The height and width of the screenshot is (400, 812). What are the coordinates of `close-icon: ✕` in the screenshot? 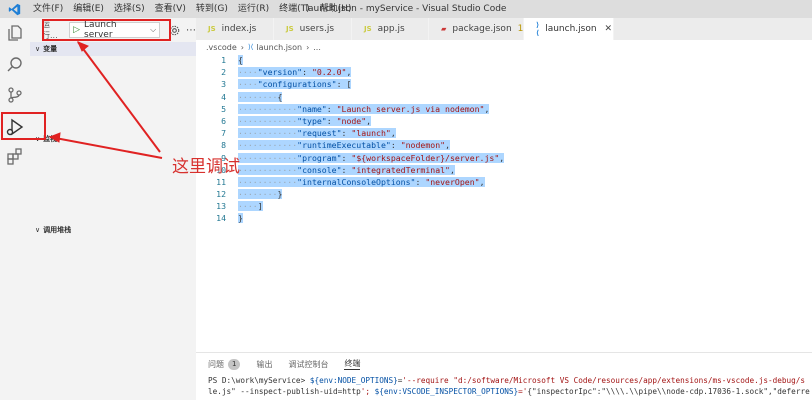 It's located at (609, 29).